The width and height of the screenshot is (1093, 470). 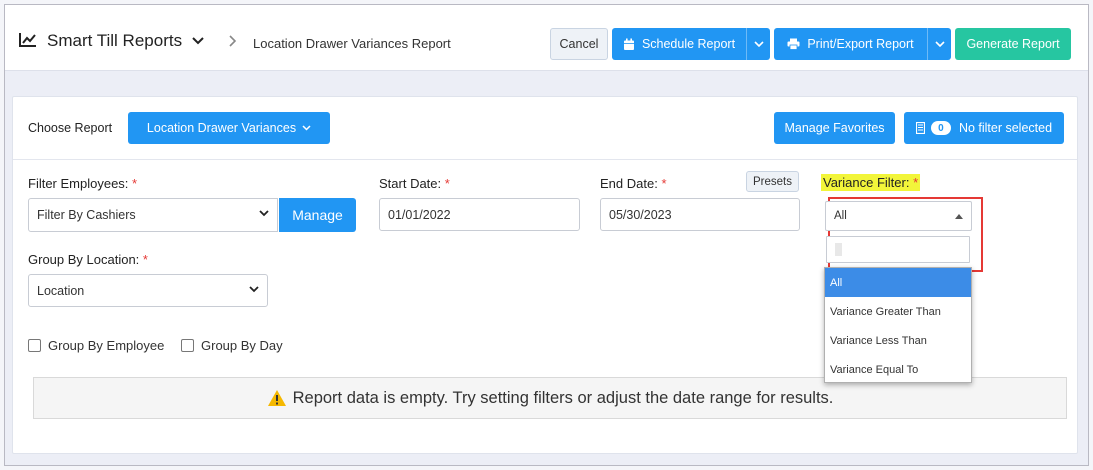 I want to click on group-by-day-label: Group By Day, so click(x=242, y=345).